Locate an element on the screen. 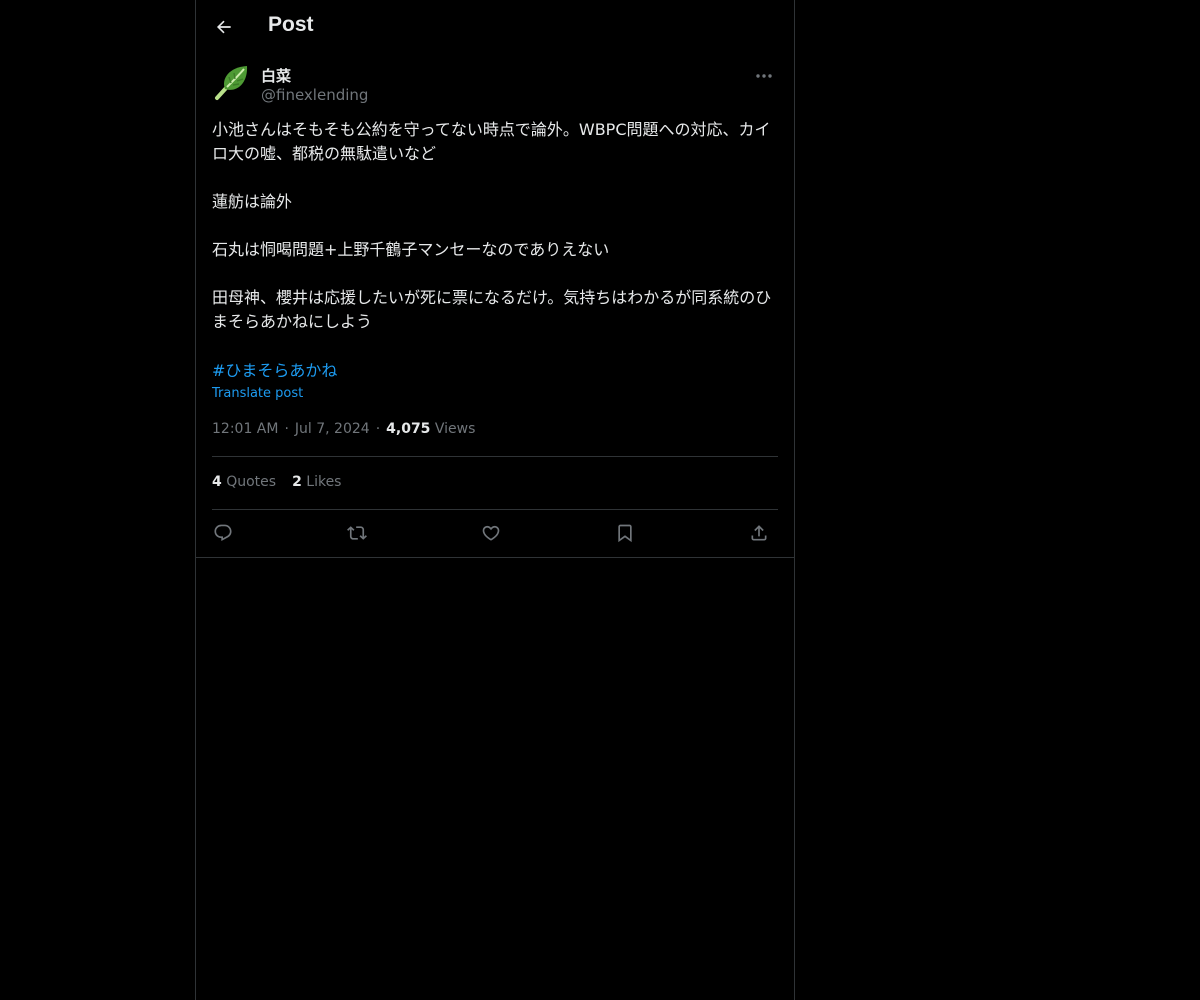 The height and width of the screenshot is (1000, 1200). like-button is located at coordinates (491, 533).